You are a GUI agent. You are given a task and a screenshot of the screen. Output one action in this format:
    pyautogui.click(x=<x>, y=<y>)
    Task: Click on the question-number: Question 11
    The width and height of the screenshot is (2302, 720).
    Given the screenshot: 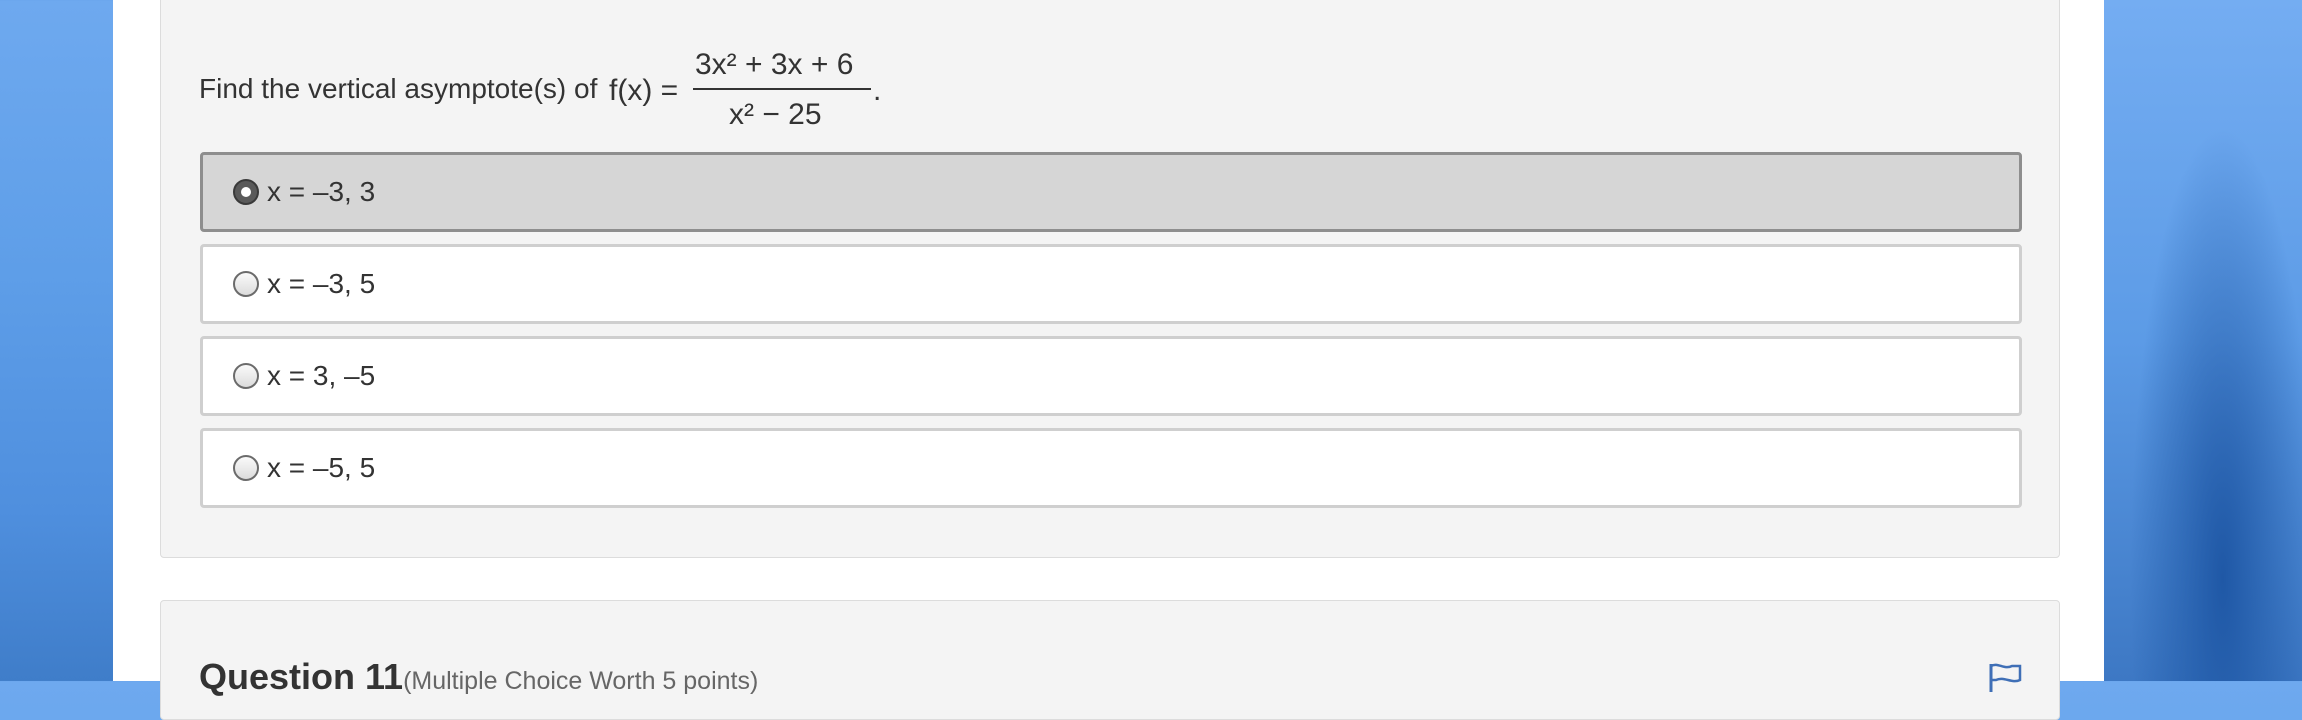 What is the action you would take?
    pyautogui.click(x=301, y=676)
    